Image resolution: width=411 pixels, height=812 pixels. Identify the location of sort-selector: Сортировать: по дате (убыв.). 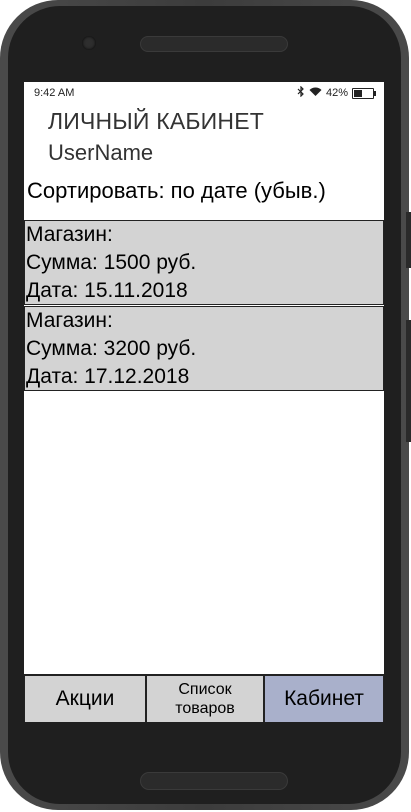
(176, 191).